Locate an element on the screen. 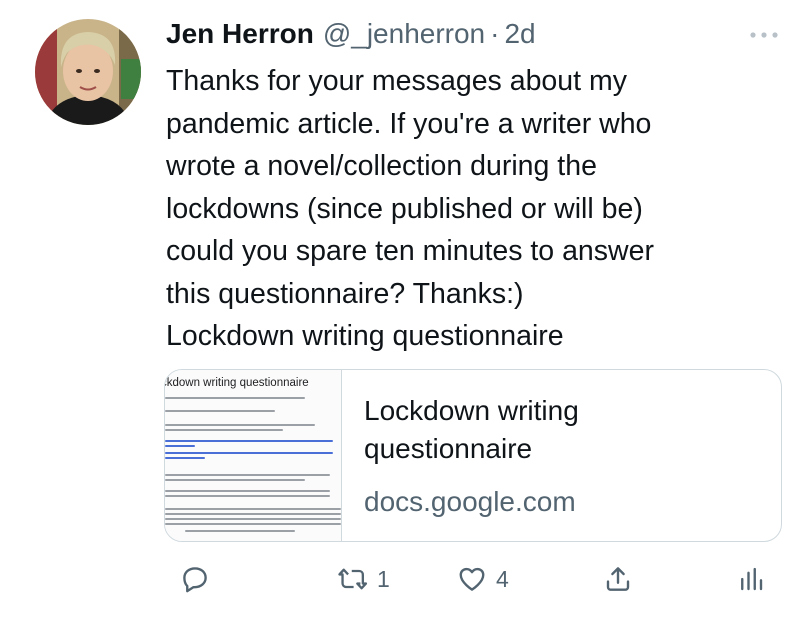 The width and height of the screenshot is (800, 627). tweet-text-line: wrote a novel/collection during the is located at coordinates (381, 166).